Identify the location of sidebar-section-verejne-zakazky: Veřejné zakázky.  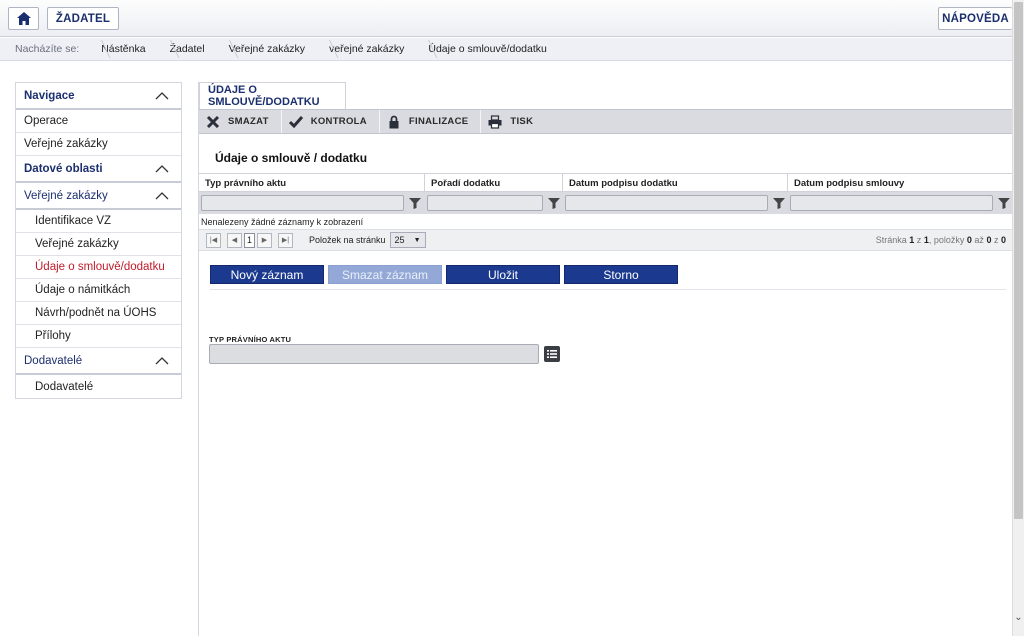
(98, 196).